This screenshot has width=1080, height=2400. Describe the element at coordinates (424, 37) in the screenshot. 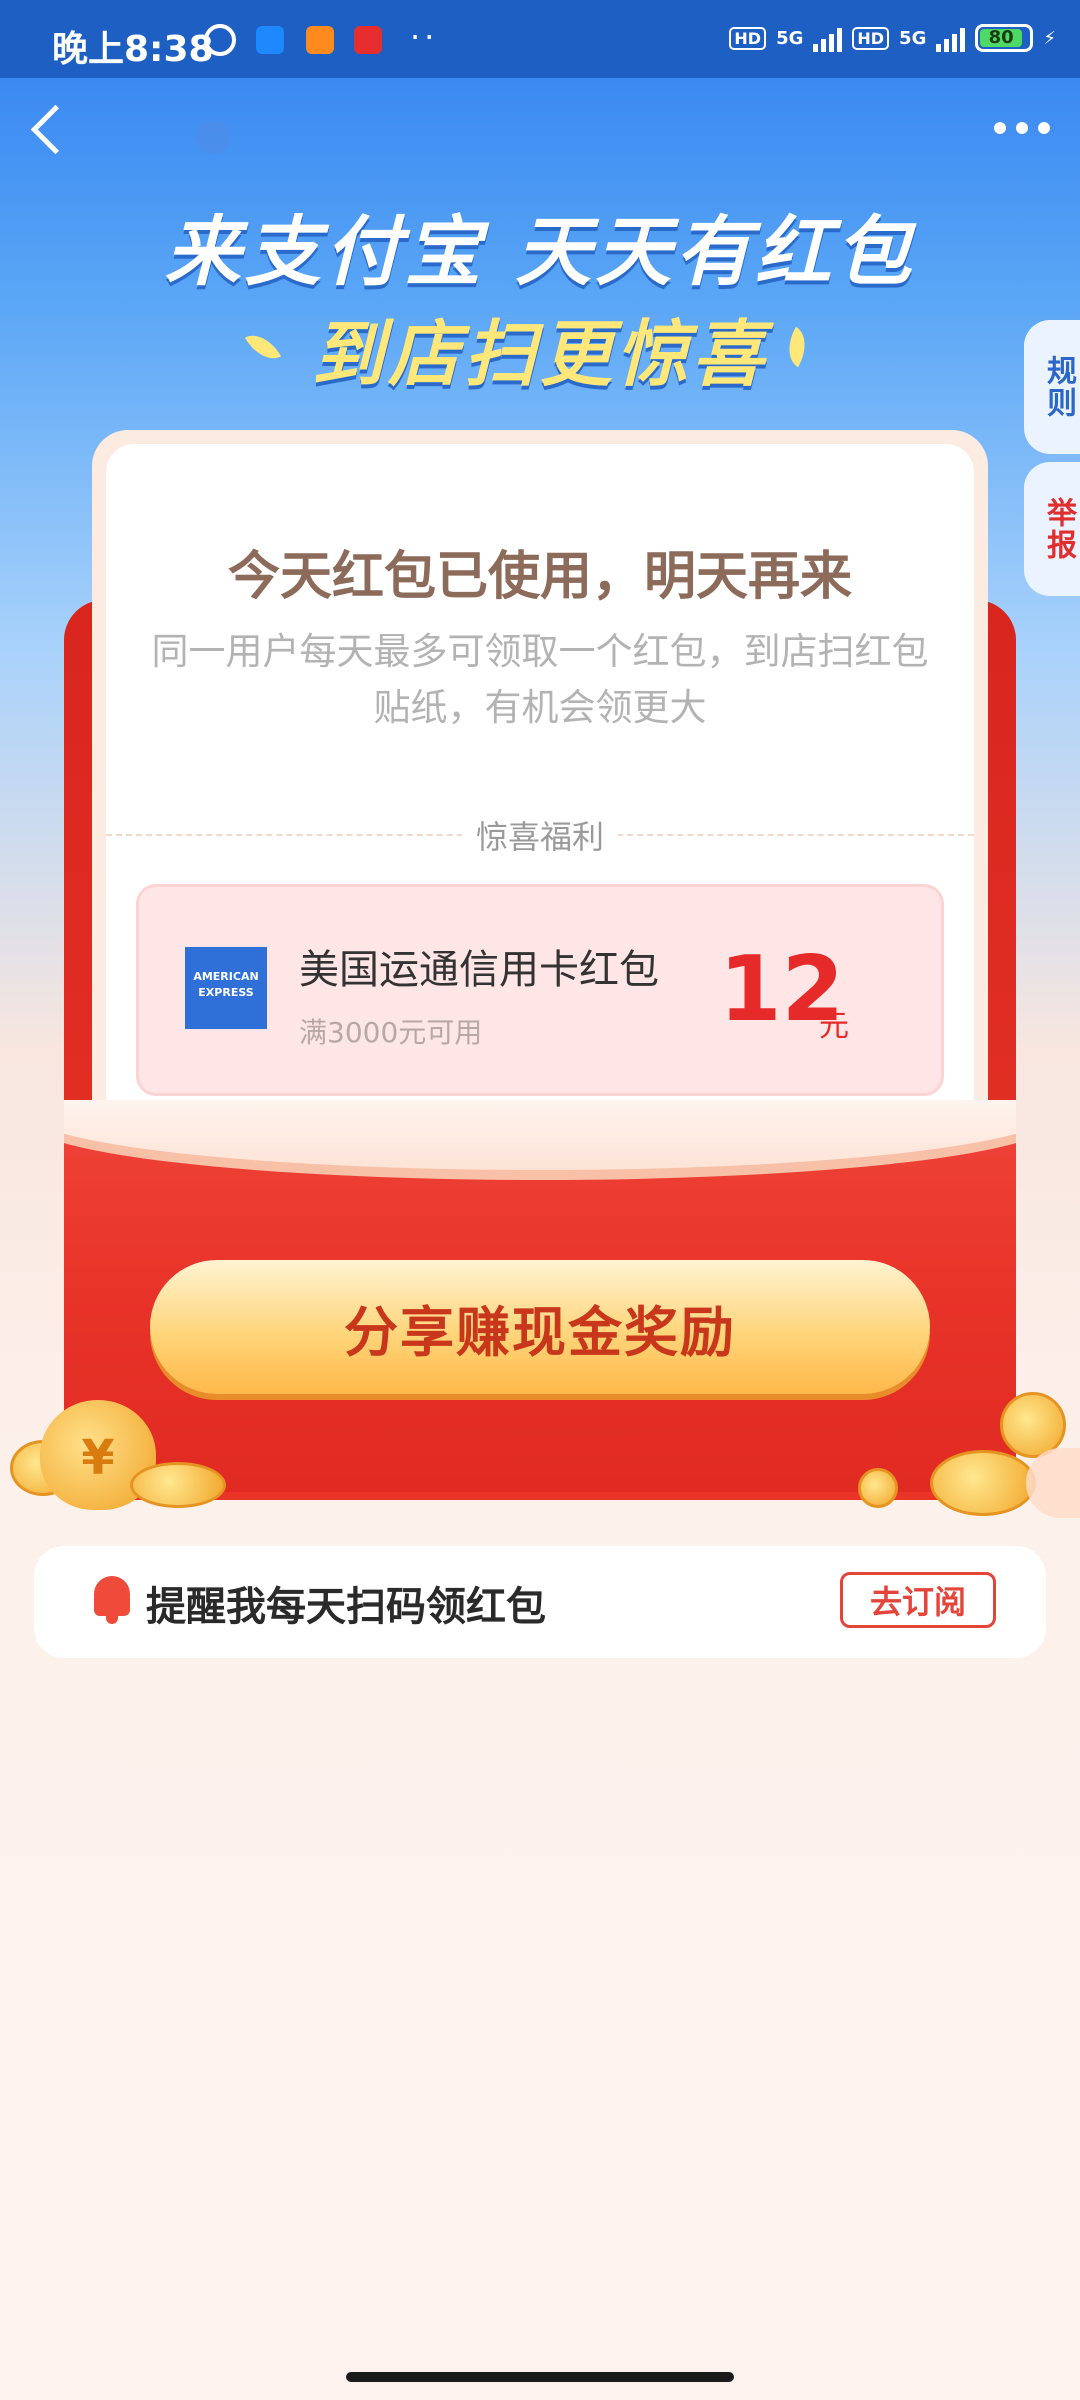

I see `more-notifications-icon: ··` at that location.